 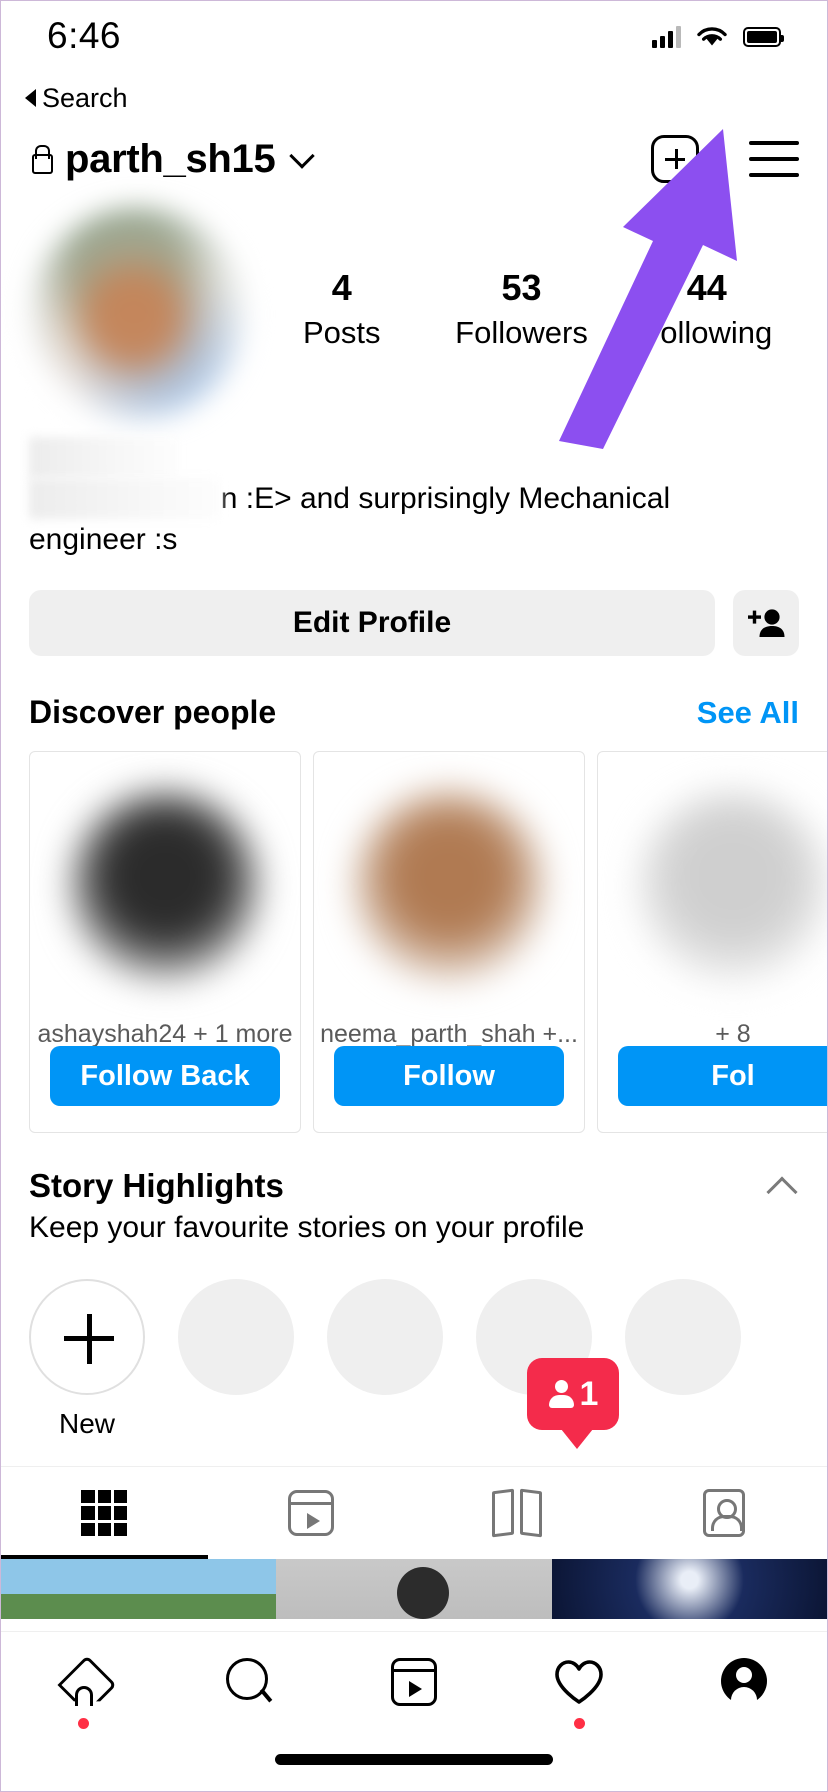 I want to click on story-highlights-row: New, so click(x=414, y=1359).